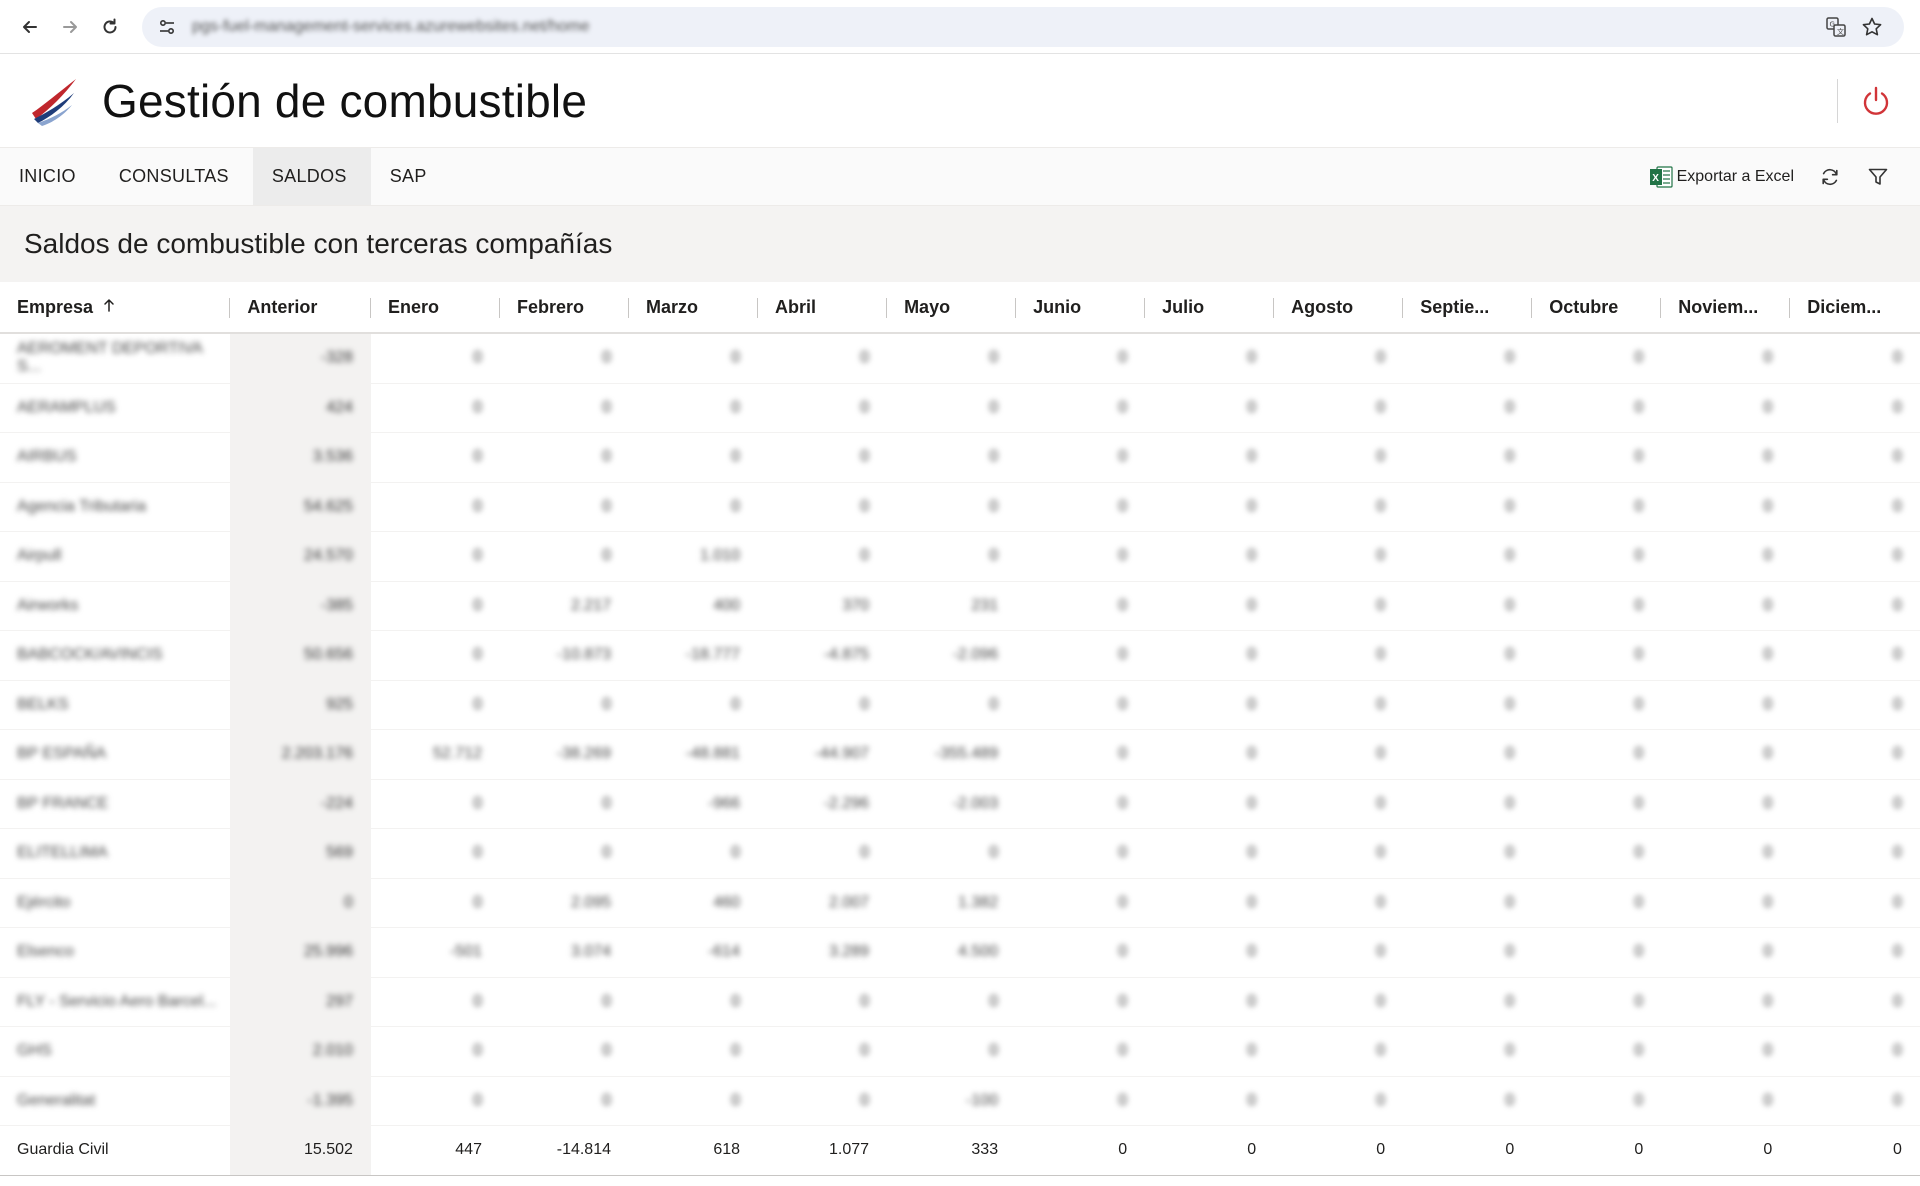 This screenshot has height=1186, width=1920. Describe the element at coordinates (960, 705) in the screenshot. I see `table-row: BELKS 925 0 0 0 0 0 0 0 0 0 0 0 0` at that location.